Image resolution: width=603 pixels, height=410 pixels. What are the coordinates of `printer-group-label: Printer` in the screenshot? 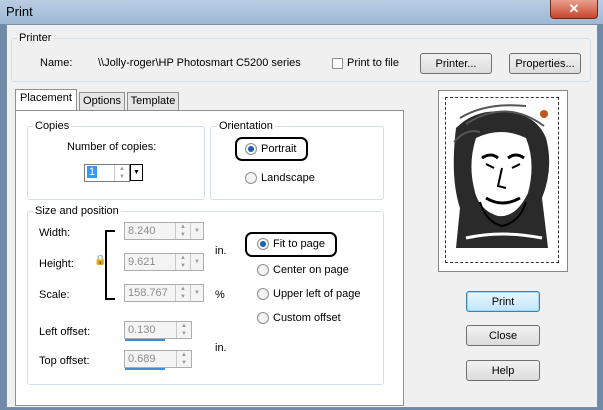 It's located at (35, 38).